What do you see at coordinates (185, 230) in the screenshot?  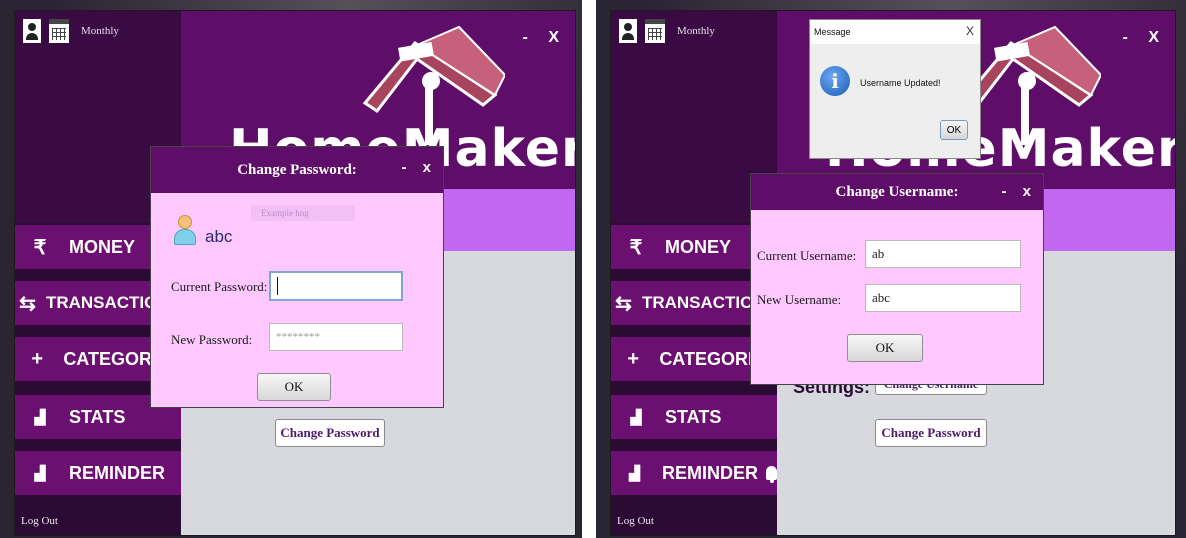 I see `user-avatar-icon` at bounding box center [185, 230].